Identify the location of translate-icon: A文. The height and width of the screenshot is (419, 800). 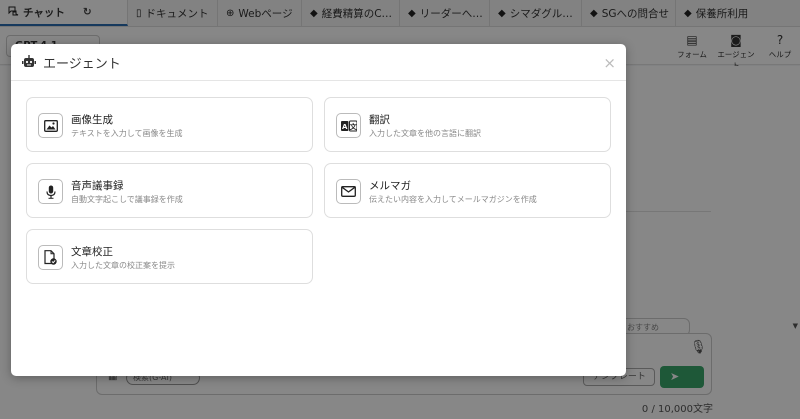
(348, 125).